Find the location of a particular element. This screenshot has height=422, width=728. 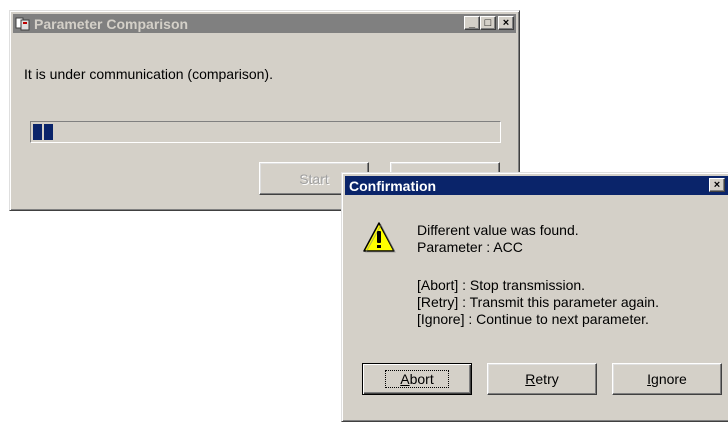

abort-hotkey: A is located at coordinates (405, 379).